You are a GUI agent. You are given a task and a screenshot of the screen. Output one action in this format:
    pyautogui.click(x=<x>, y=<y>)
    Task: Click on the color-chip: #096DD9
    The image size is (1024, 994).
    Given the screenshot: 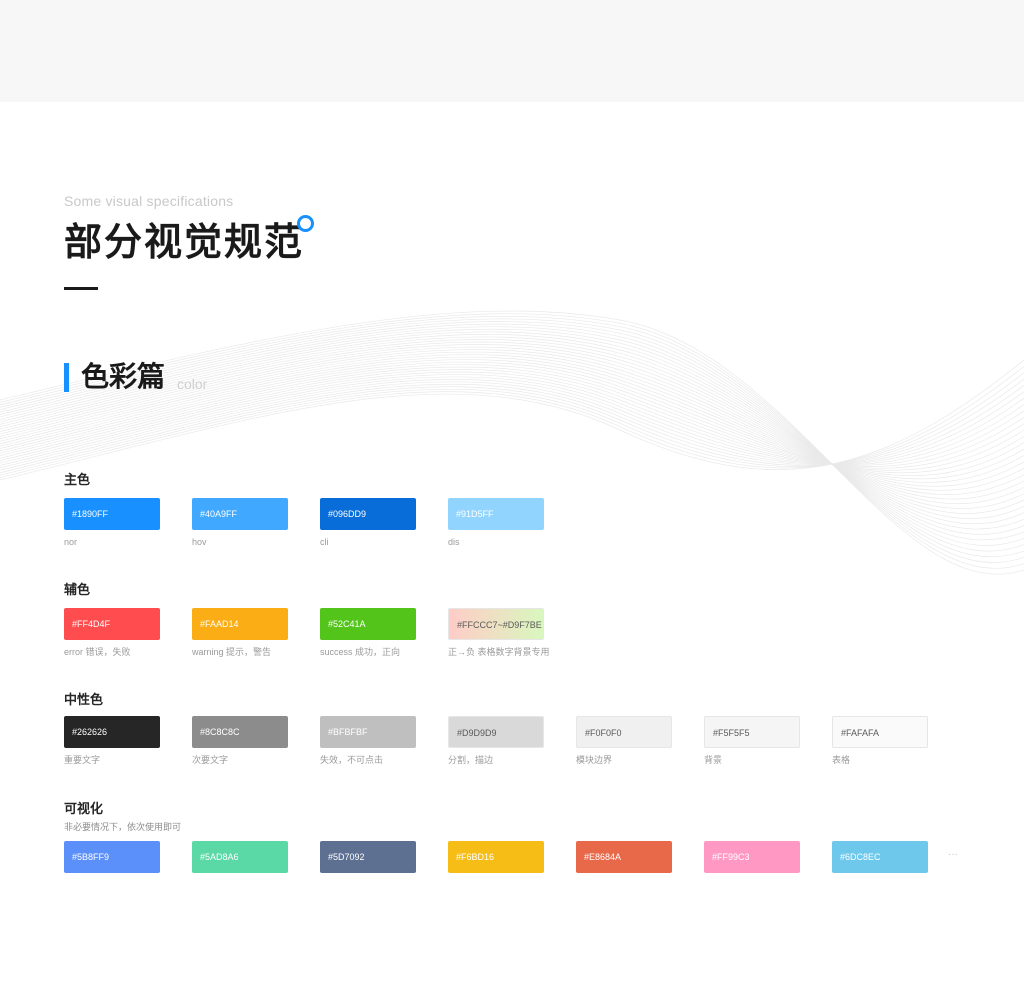 What is the action you would take?
    pyautogui.click(x=368, y=514)
    